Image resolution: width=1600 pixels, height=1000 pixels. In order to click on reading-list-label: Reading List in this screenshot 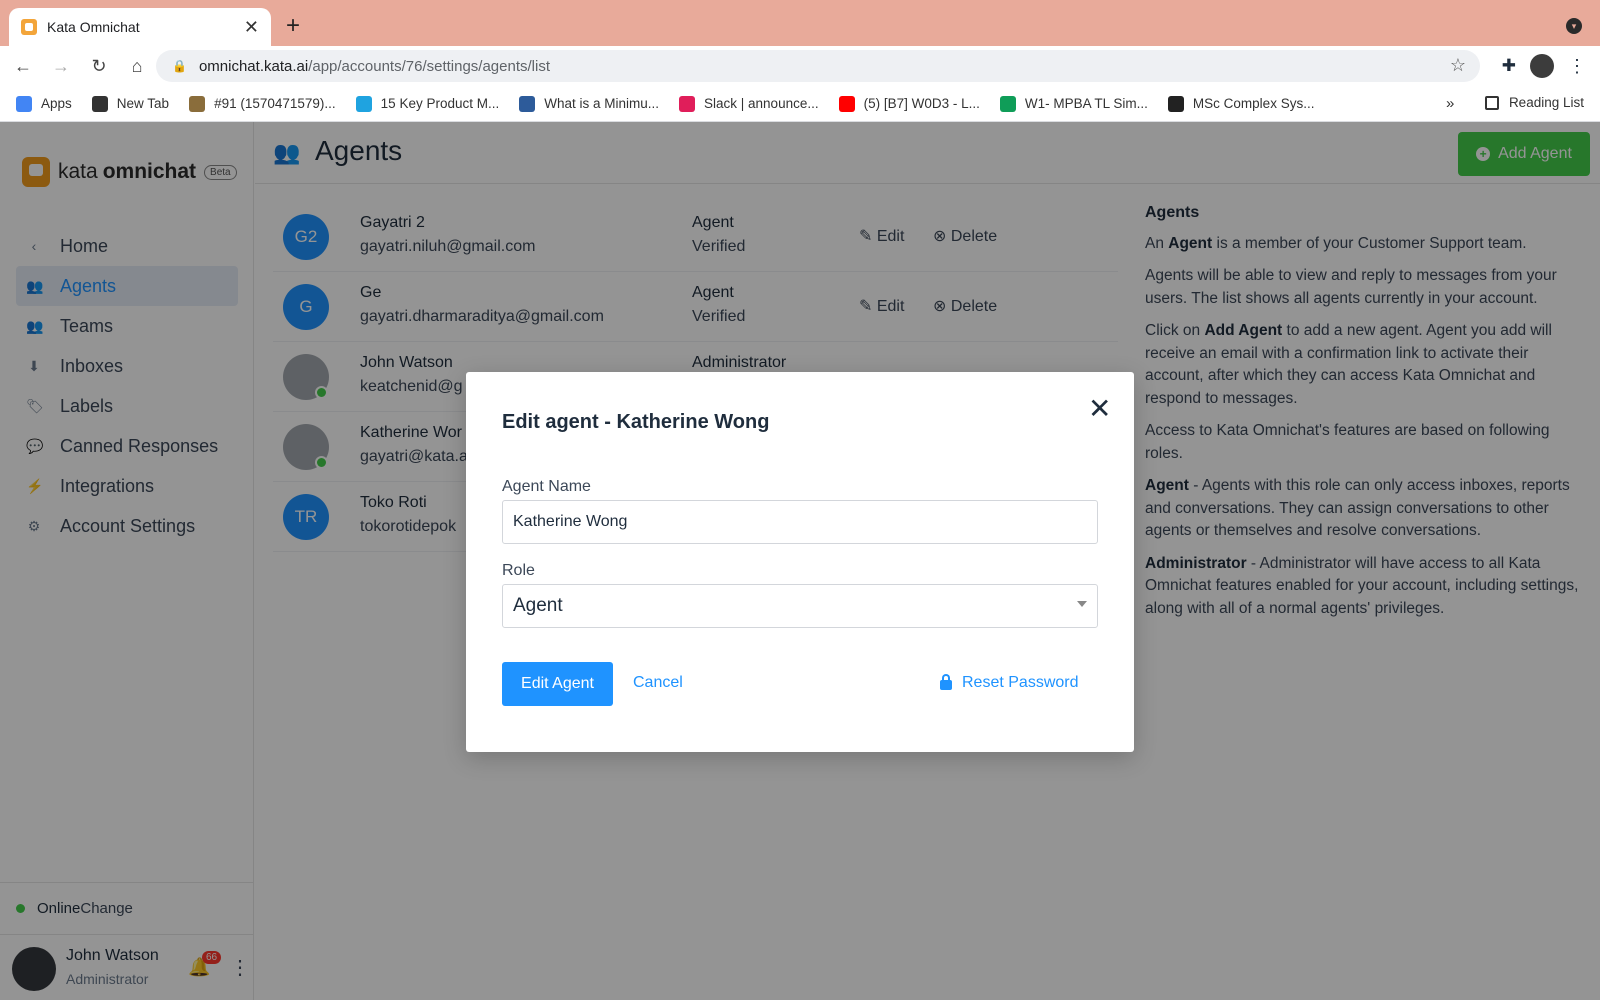, I will do `click(1546, 102)`.